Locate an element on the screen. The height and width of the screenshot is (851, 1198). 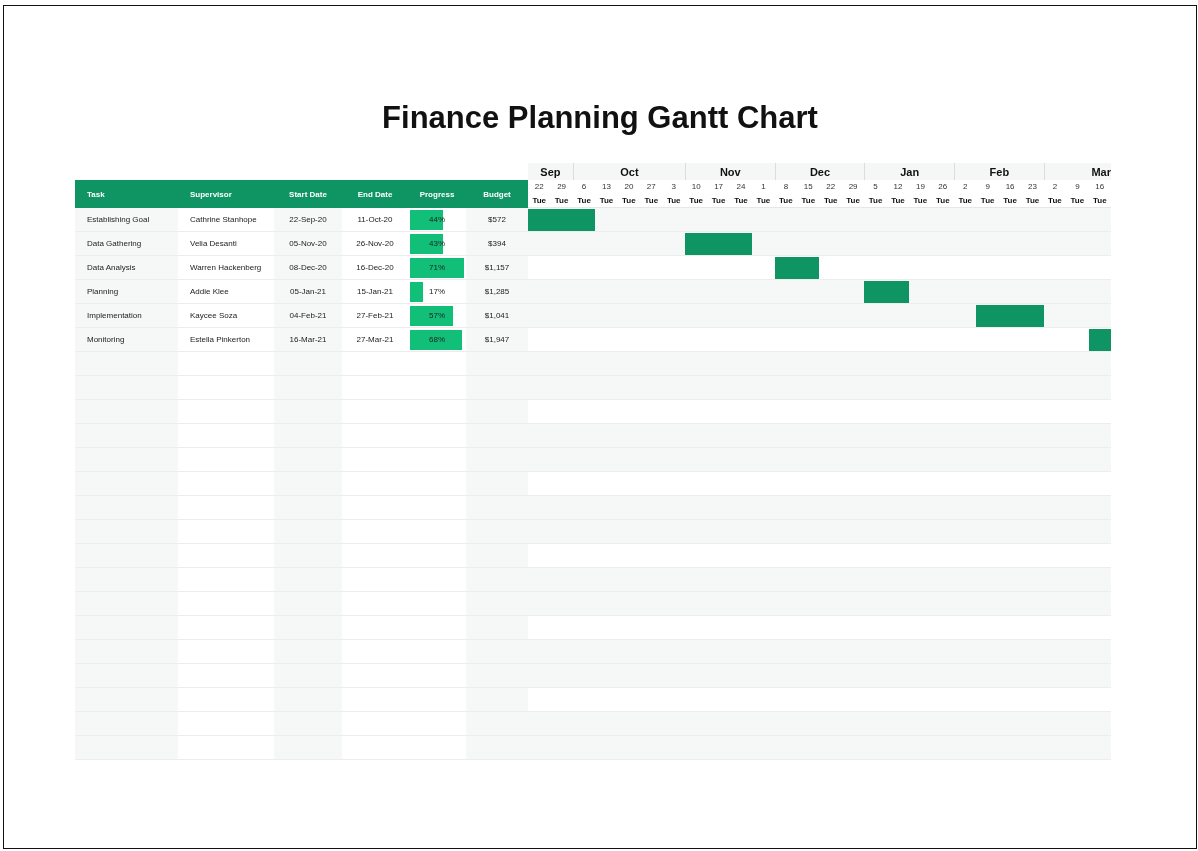
column-header: Progress is located at coordinates (437, 194).